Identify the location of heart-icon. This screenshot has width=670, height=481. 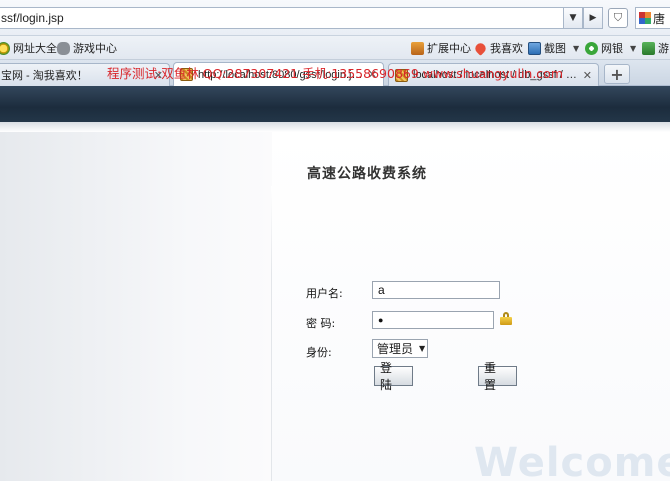
(480, 48).